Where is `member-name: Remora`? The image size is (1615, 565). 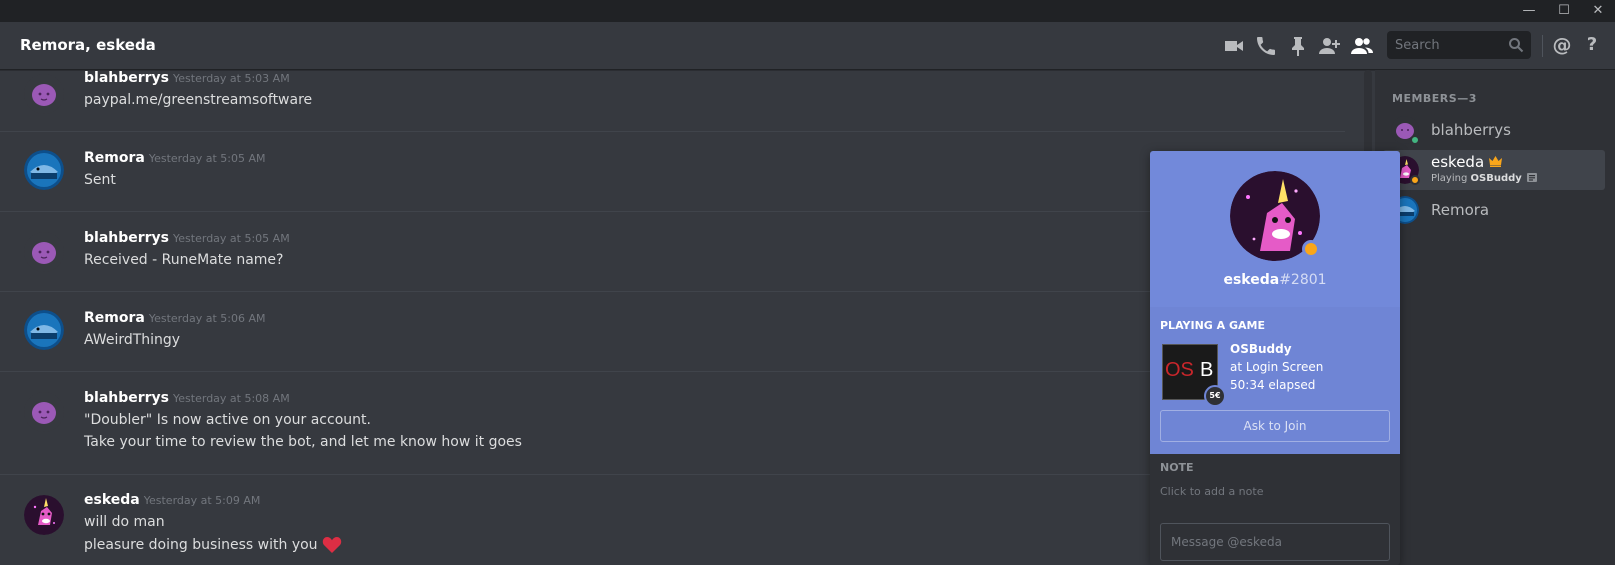
member-name: Remora is located at coordinates (1460, 210).